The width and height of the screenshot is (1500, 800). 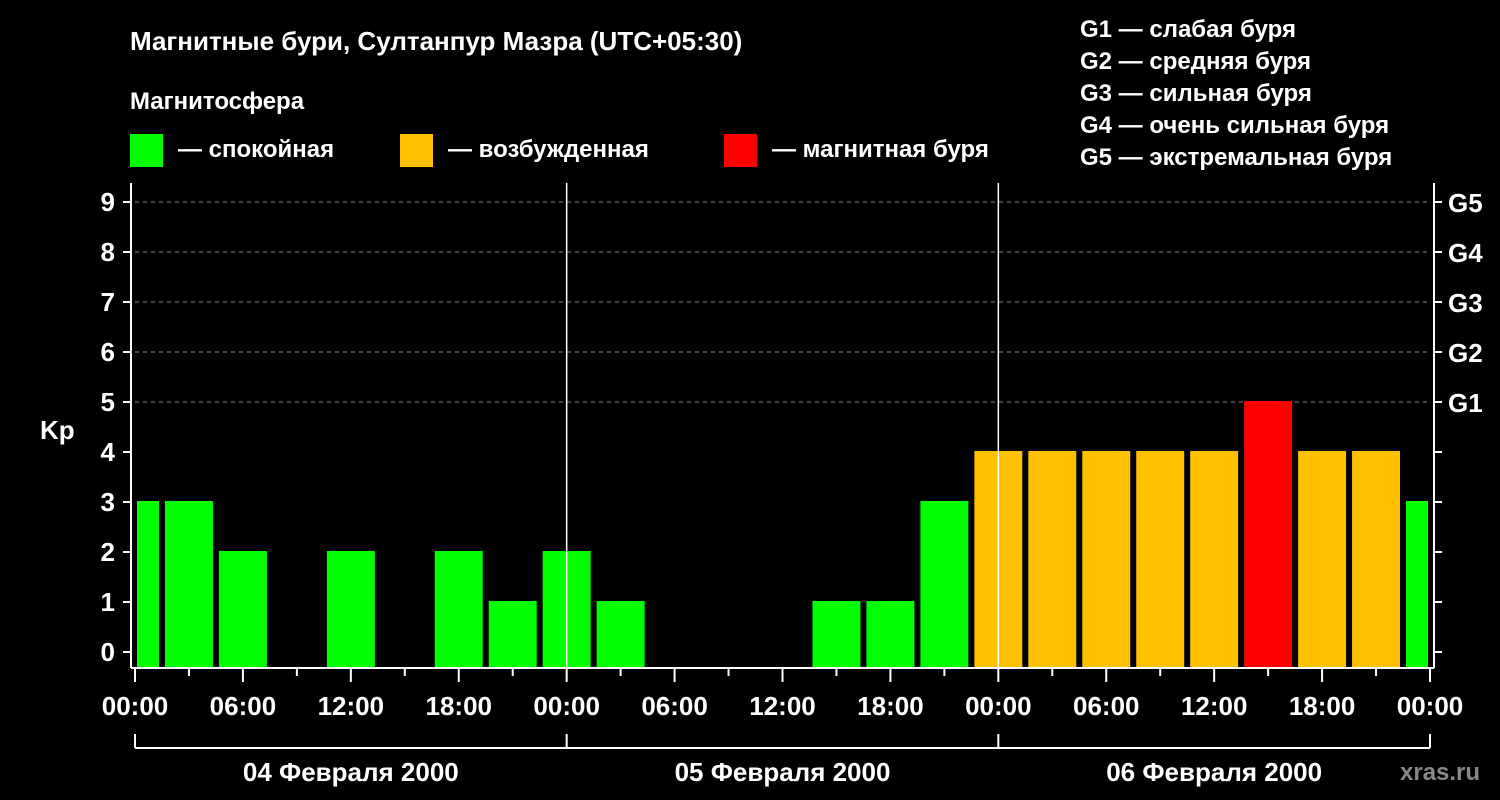 I want to click on y-tick-label: 4, so click(x=108, y=452).